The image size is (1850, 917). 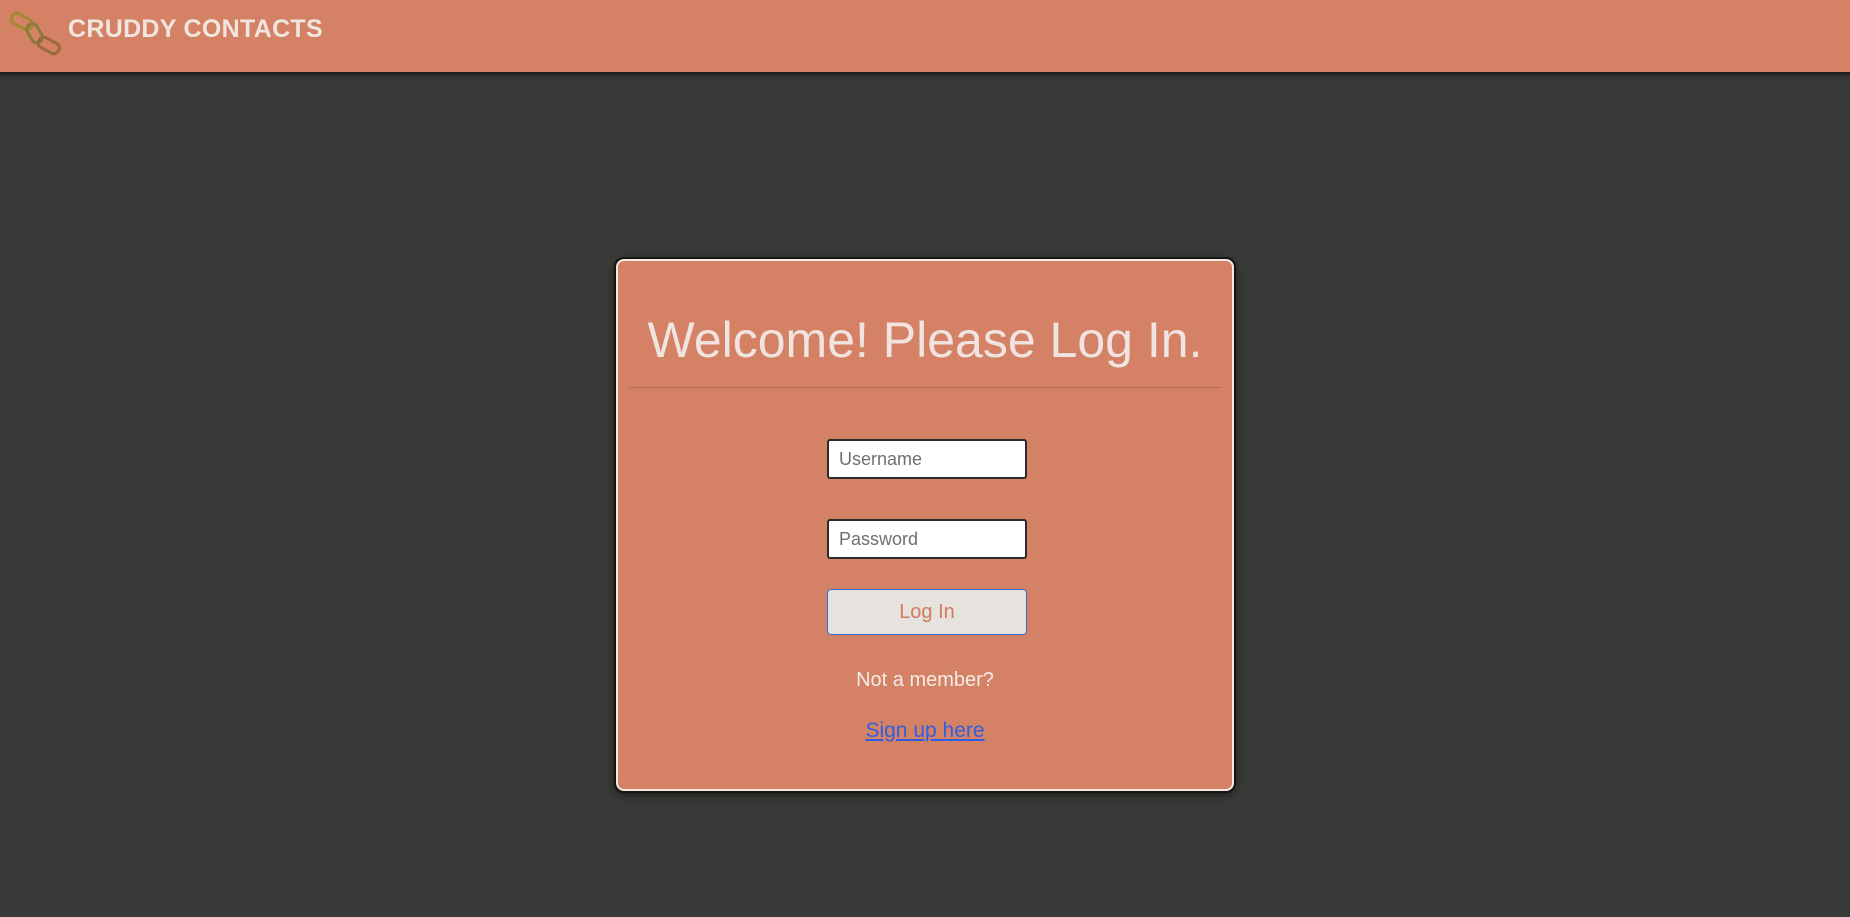 What do you see at coordinates (195, 29) in the screenshot?
I see `brand-title: CRUDDY CONTACTS` at bounding box center [195, 29].